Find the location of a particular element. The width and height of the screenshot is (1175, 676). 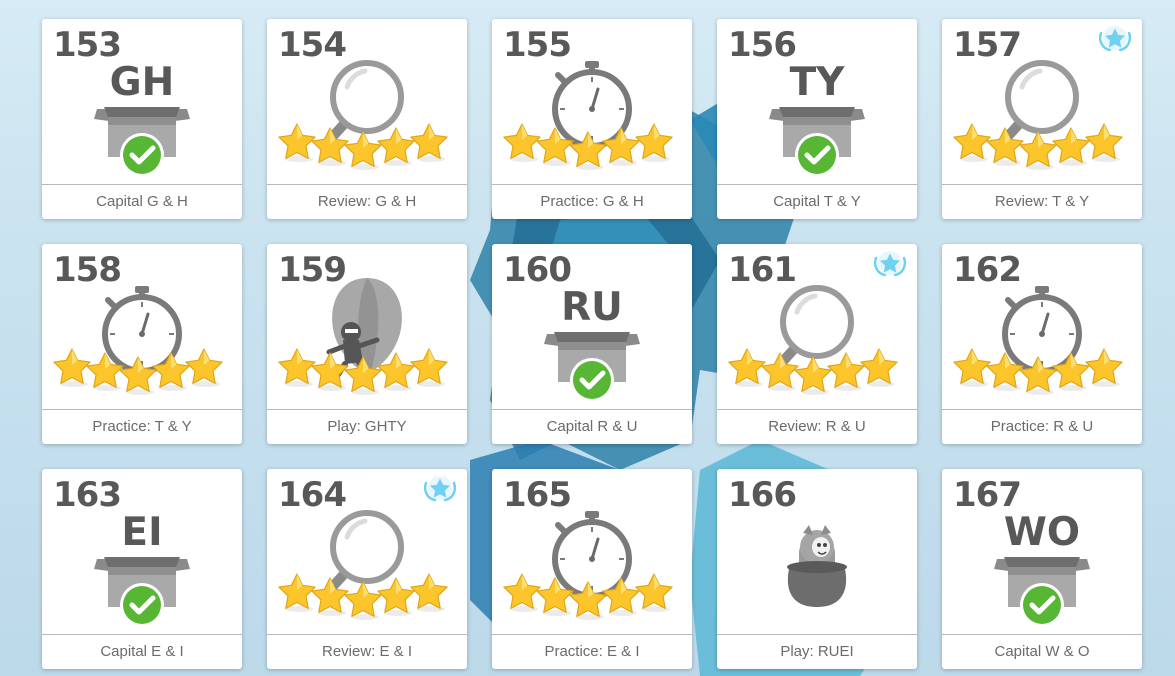

lesson-card-162: 162 Practice: R & U is located at coordinates (1042, 344).